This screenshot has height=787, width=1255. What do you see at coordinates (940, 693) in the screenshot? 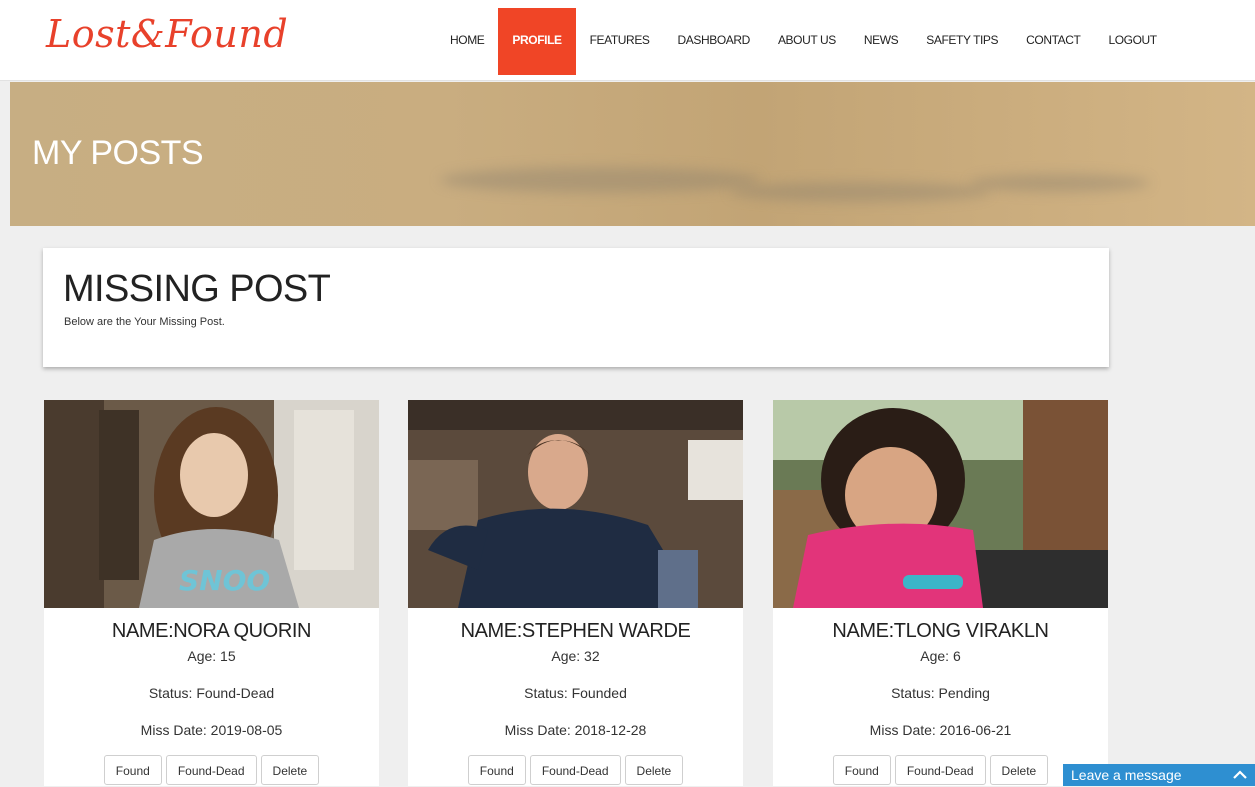
I see `person-status: Status: Pending` at bounding box center [940, 693].